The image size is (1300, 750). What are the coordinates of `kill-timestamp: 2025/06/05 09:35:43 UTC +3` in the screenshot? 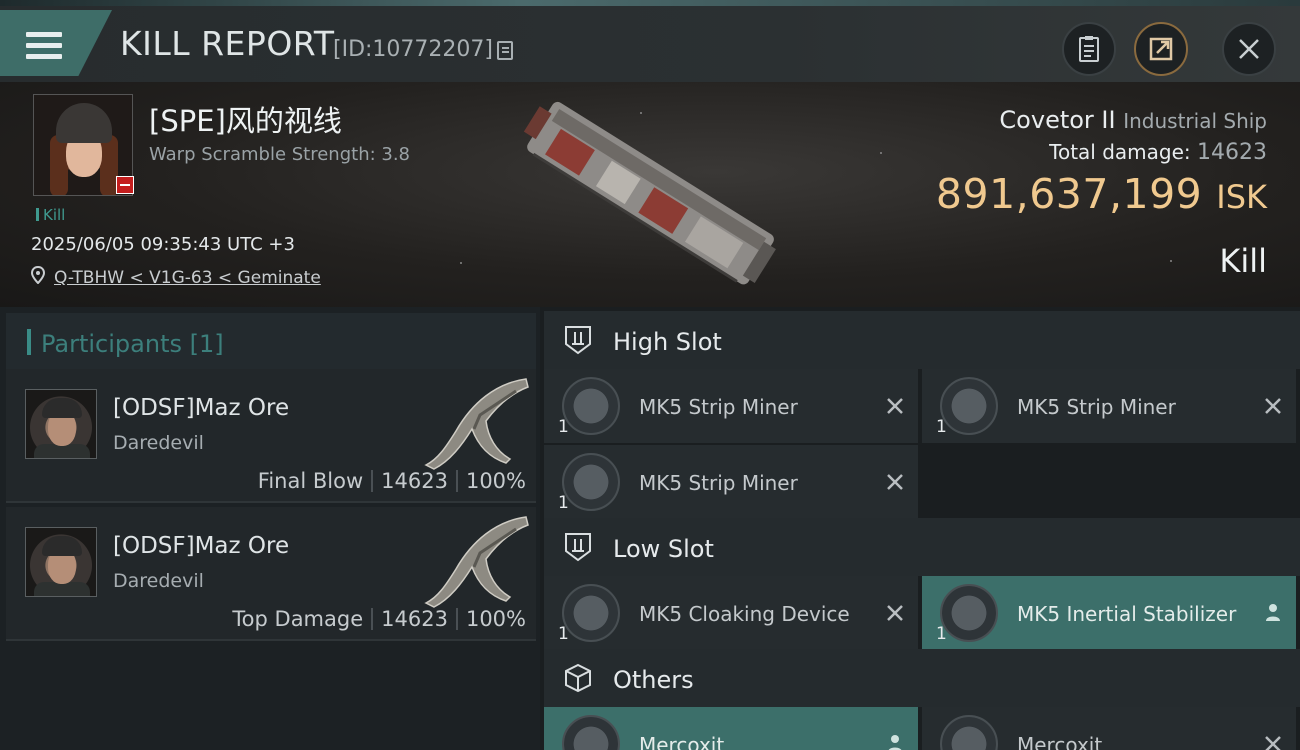 It's located at (163, 244).